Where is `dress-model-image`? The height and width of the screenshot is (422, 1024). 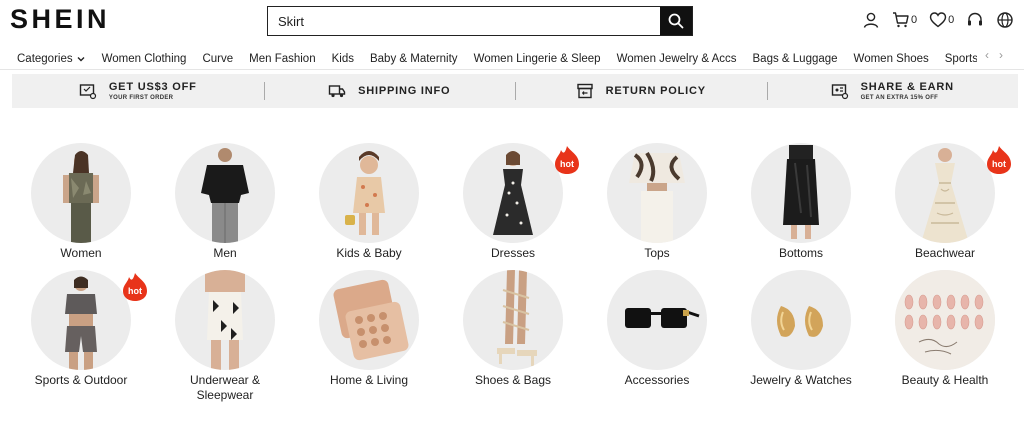
dress-model-image is located at coordinates (513, 193).